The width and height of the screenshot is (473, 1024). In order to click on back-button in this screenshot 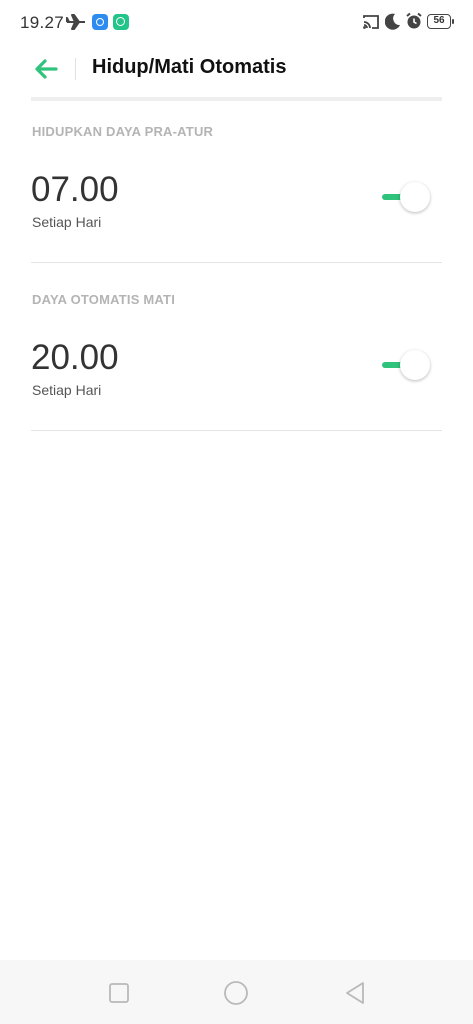, I will do `click(46, 69)`.